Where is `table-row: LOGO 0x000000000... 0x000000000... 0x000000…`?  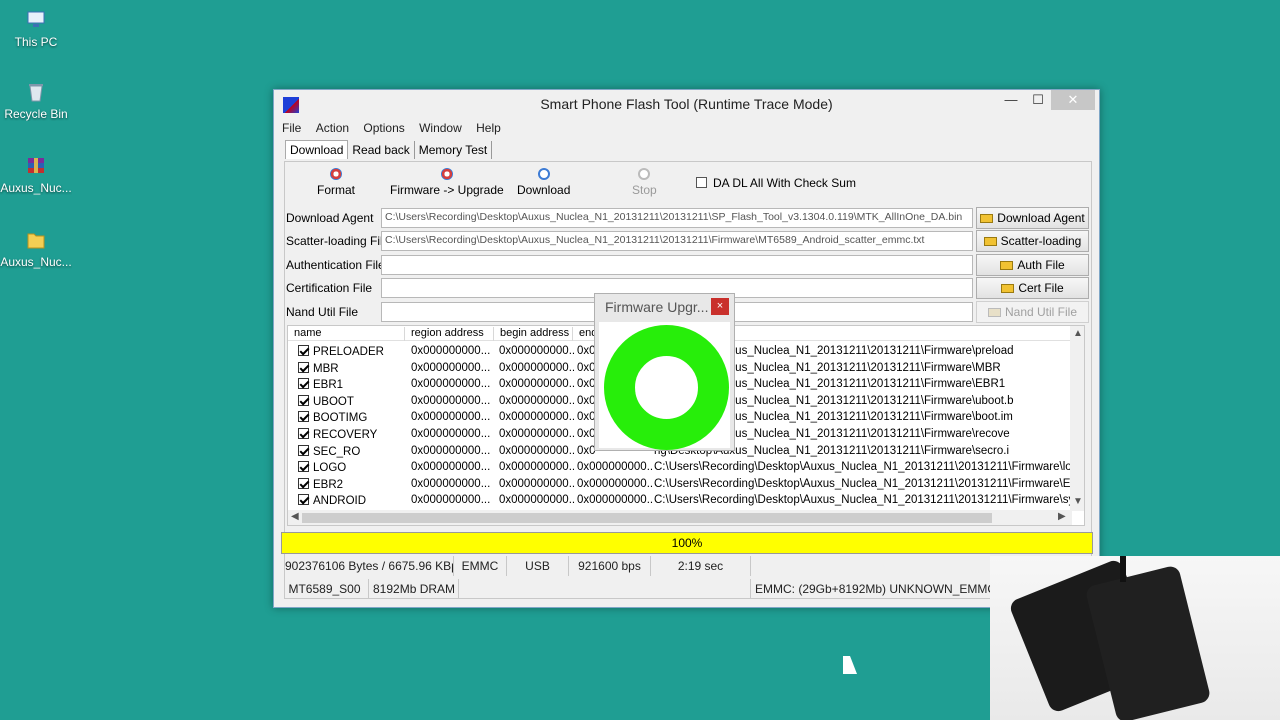
table-row: LOGO 0x000000000... 0x000000000... 0x000000… is located at coordinates (683, 468).